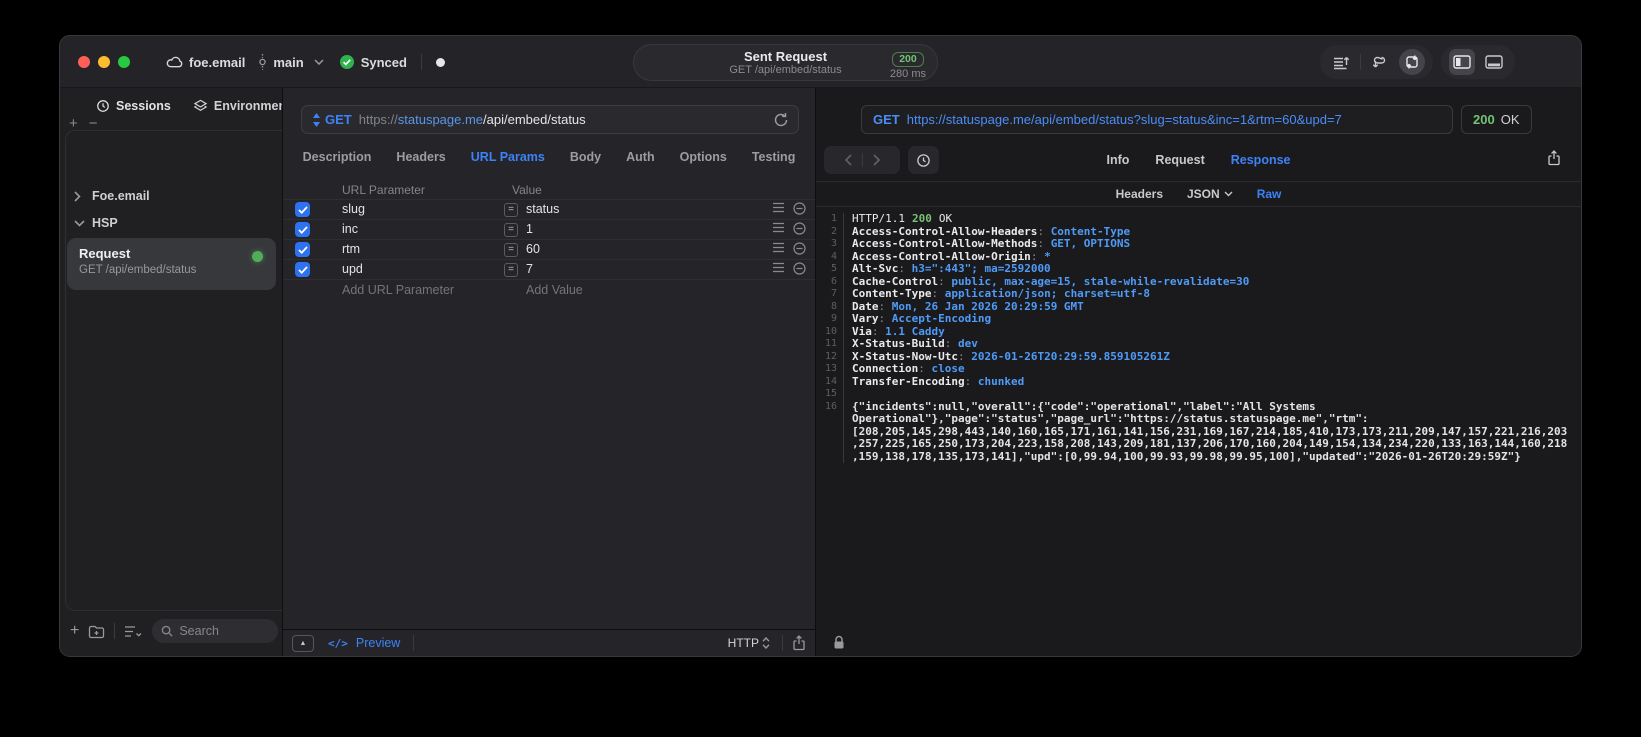  Describe the element at coordinates (133, 631) in the screenshot. I see `sort-filter-button` at that location.